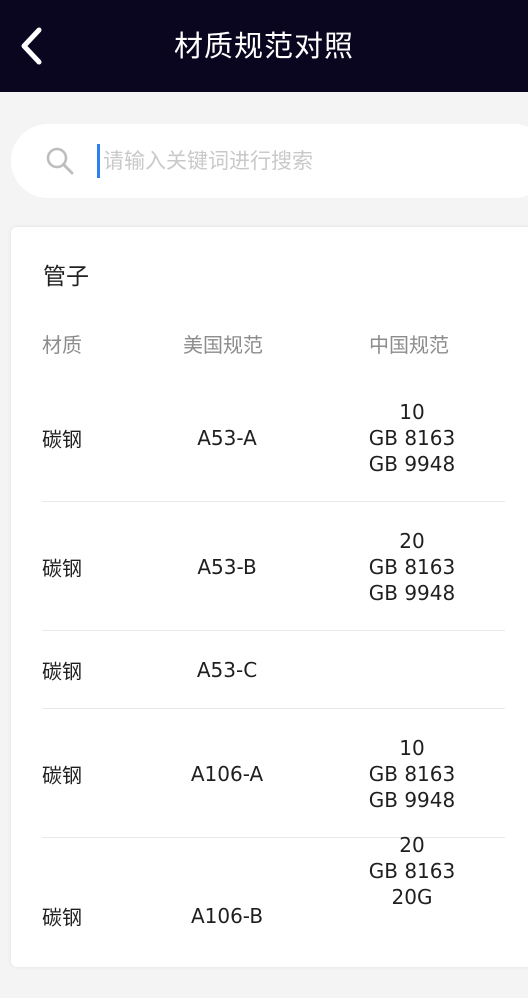  Describe the element at coordinates (273, 437) in the screenshot. I see `table-row: 碳钢 A53-A 10 GB 8163 GB 9948` at that location.